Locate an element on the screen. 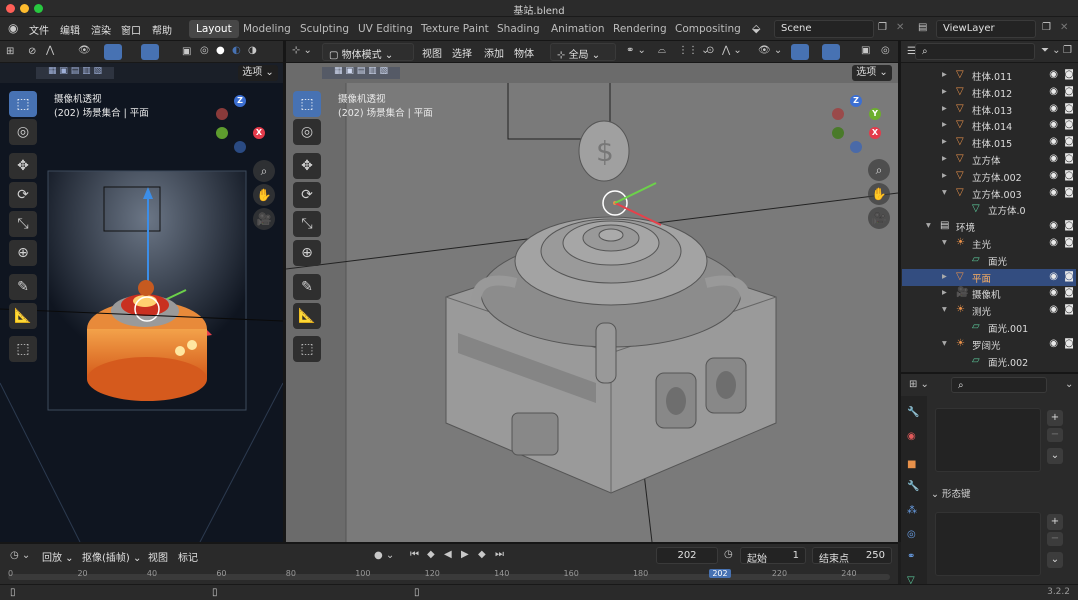 The width and height of the screenshot is (1078, 600). outliner-row: ▸ ▽ 平面 ◉ ◙ is located at coordinates (989, 277).